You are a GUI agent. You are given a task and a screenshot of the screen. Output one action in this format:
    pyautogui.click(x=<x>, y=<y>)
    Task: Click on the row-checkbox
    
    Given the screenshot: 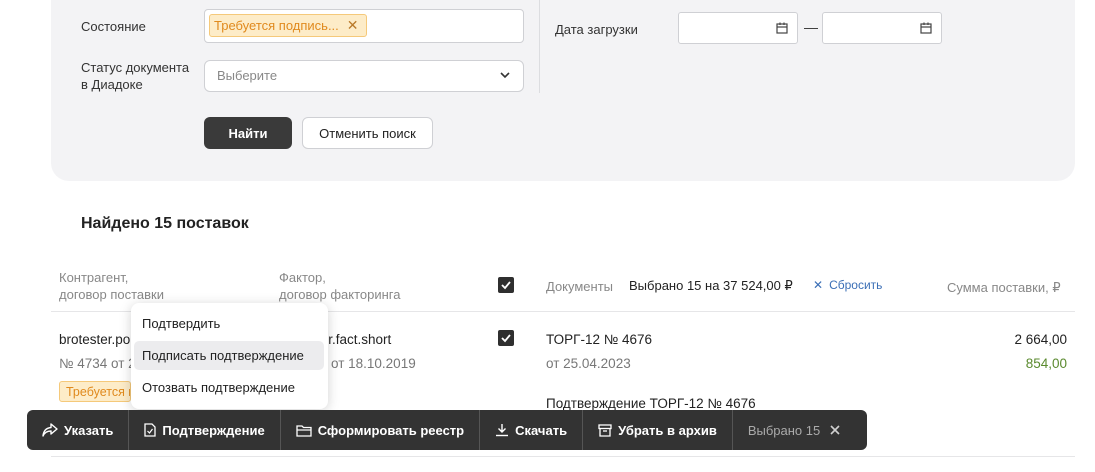 What is the action you would take?
    pyautogui.click(x=506, y=338)
    